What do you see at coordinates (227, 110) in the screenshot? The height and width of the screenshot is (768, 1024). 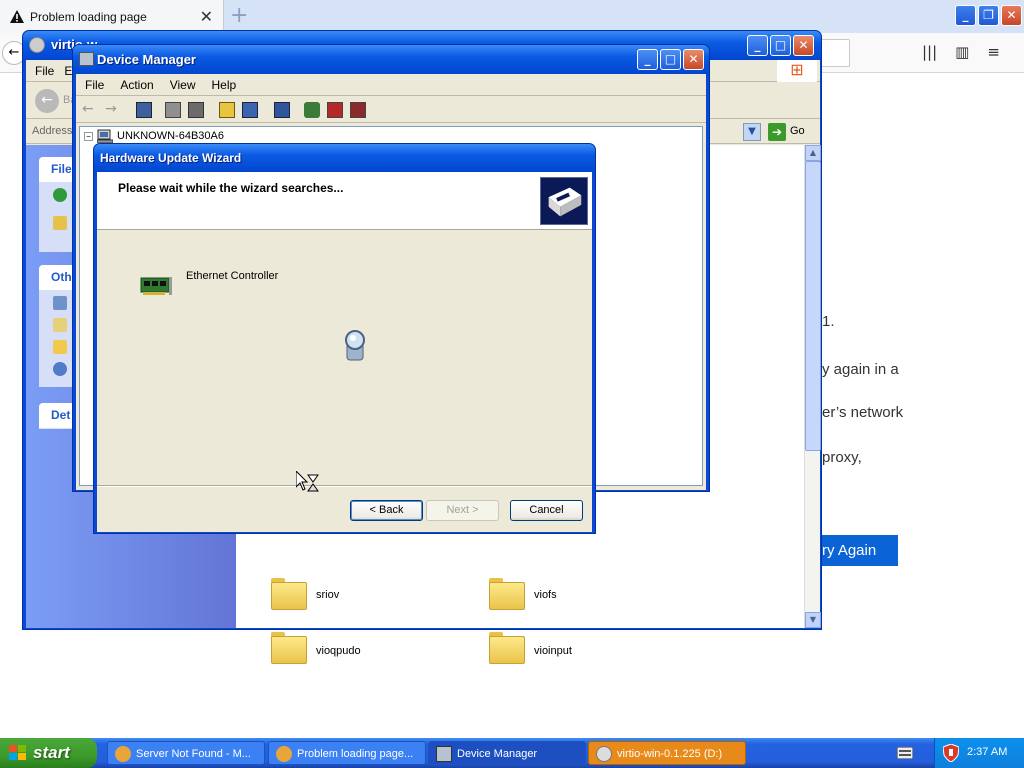 I see `help-icon` at bounding box center [227, 110].